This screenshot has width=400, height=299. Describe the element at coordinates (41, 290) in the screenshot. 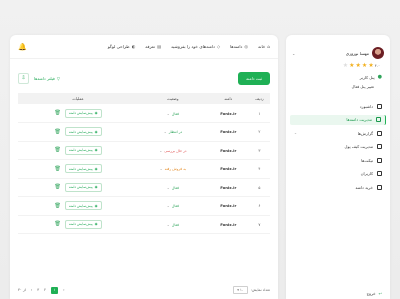

I see `page-links: از ۳۰ ‹ ۳ ۲ ۱ ›` at that location.